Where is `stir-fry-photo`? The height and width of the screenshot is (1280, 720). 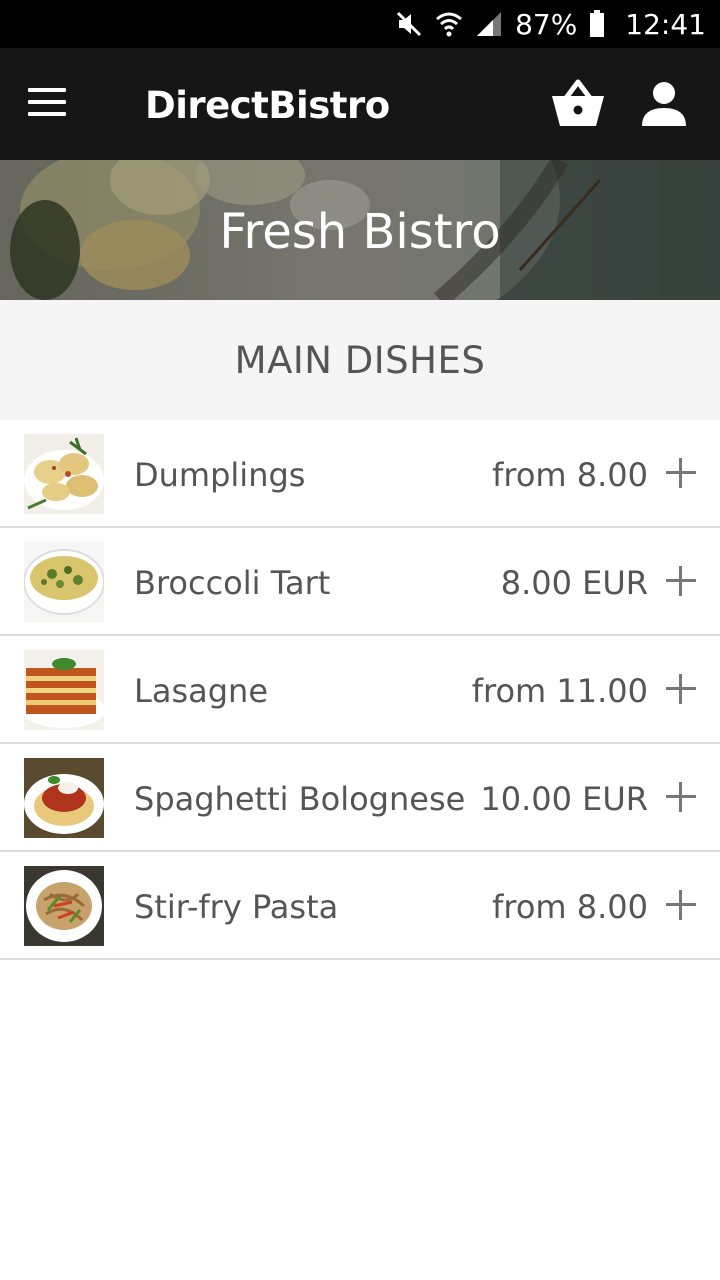 stir-fry-photo is located at coordinates (64, 906).